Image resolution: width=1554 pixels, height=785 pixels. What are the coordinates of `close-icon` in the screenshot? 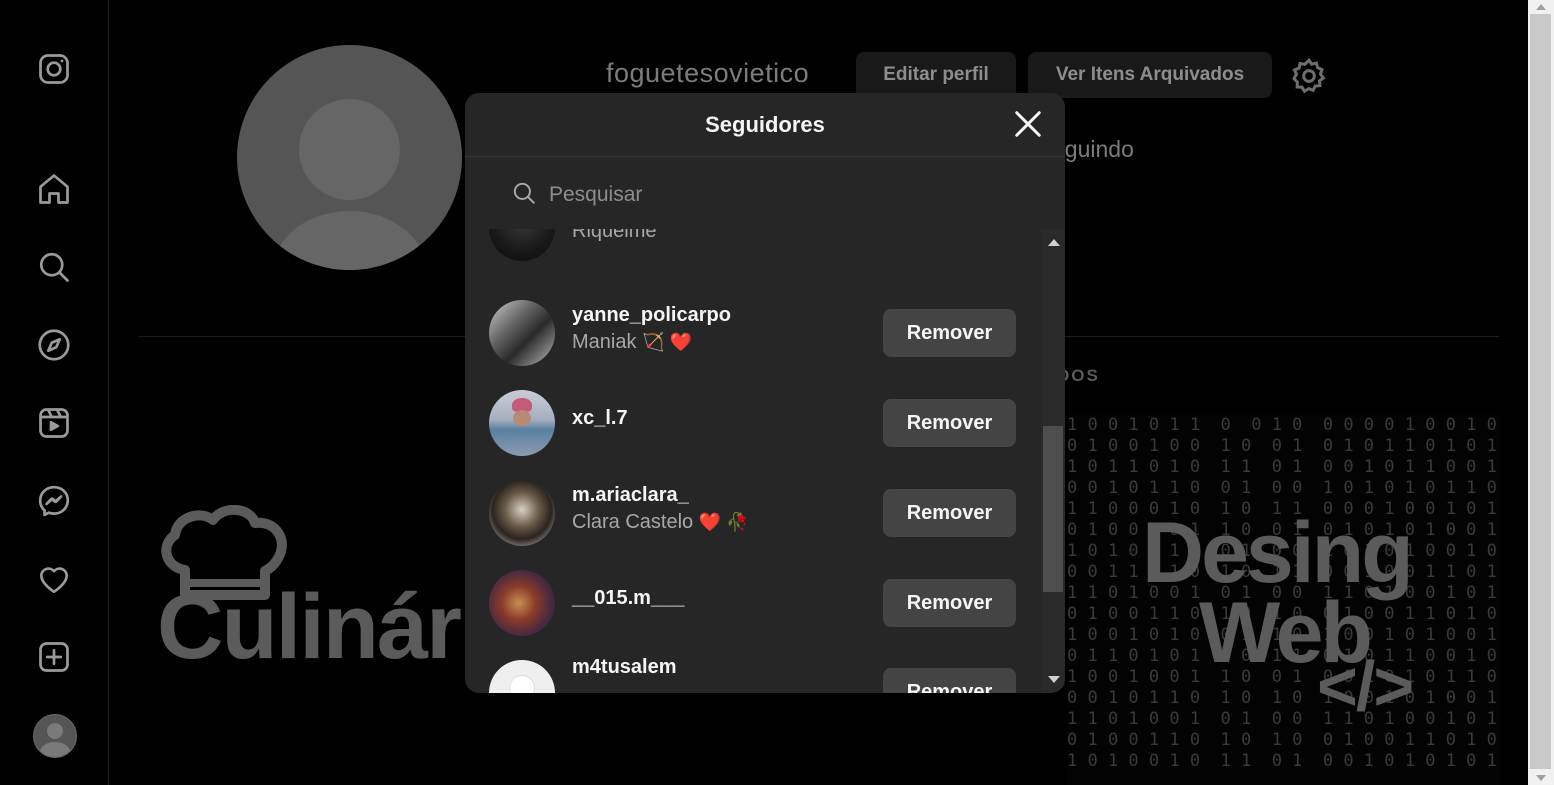 It's located at (1028, 124).